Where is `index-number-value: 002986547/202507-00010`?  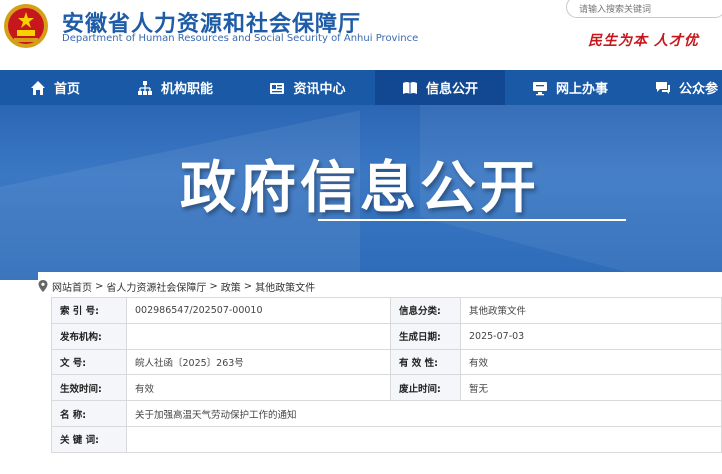
index-number-value: 002986547/202507-00010 is located at coordinates (258, 310).